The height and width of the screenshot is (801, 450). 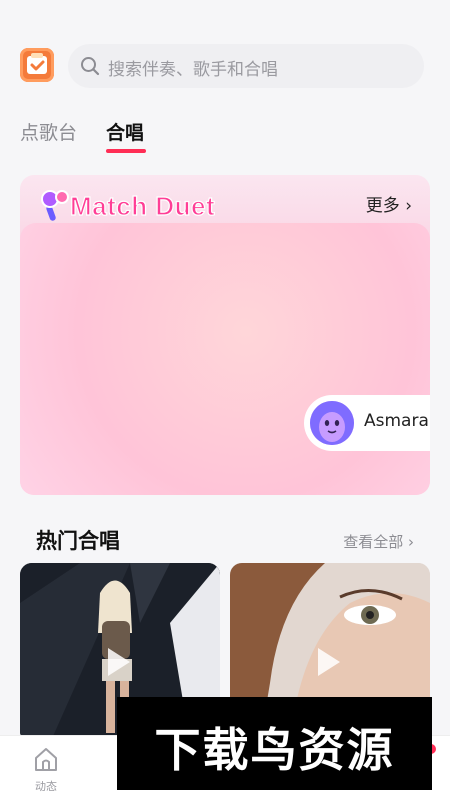 I want to click on watermark: 下载鸟资源, so click(x=274, y=743).